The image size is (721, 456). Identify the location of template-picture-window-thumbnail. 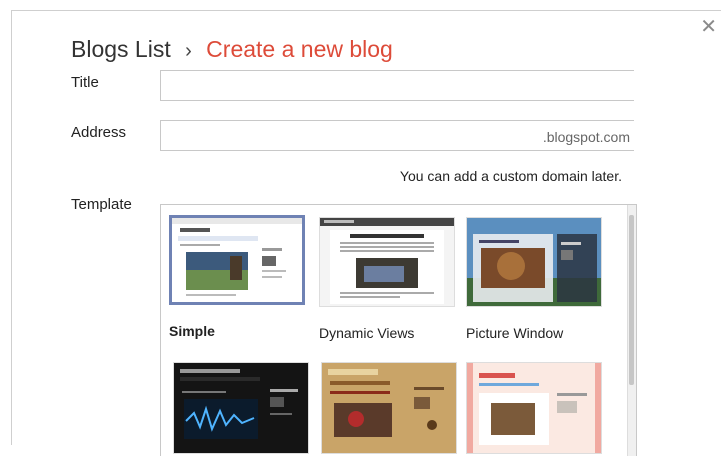
(534, 262).